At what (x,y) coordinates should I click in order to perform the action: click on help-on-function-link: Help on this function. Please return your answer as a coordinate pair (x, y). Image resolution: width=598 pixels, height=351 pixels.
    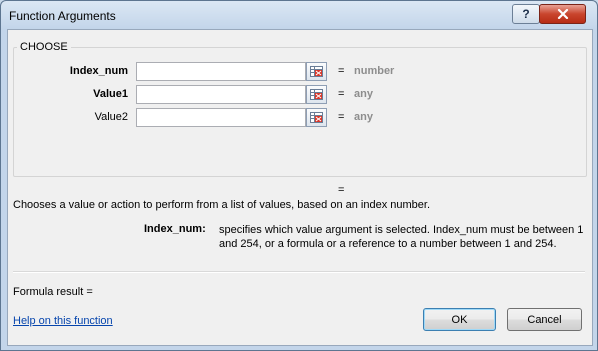
    Looking at the image, I should click on (63, 321).